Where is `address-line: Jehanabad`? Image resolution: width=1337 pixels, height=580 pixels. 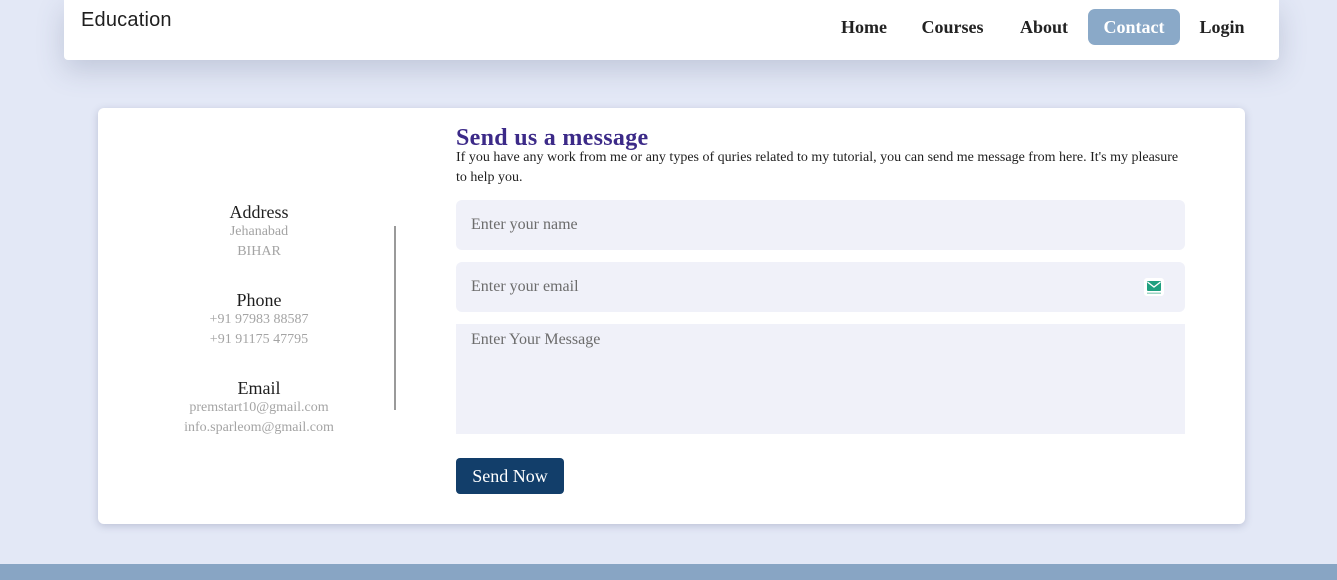 address-line: Jehanabad is located at coordinates (259, 231).